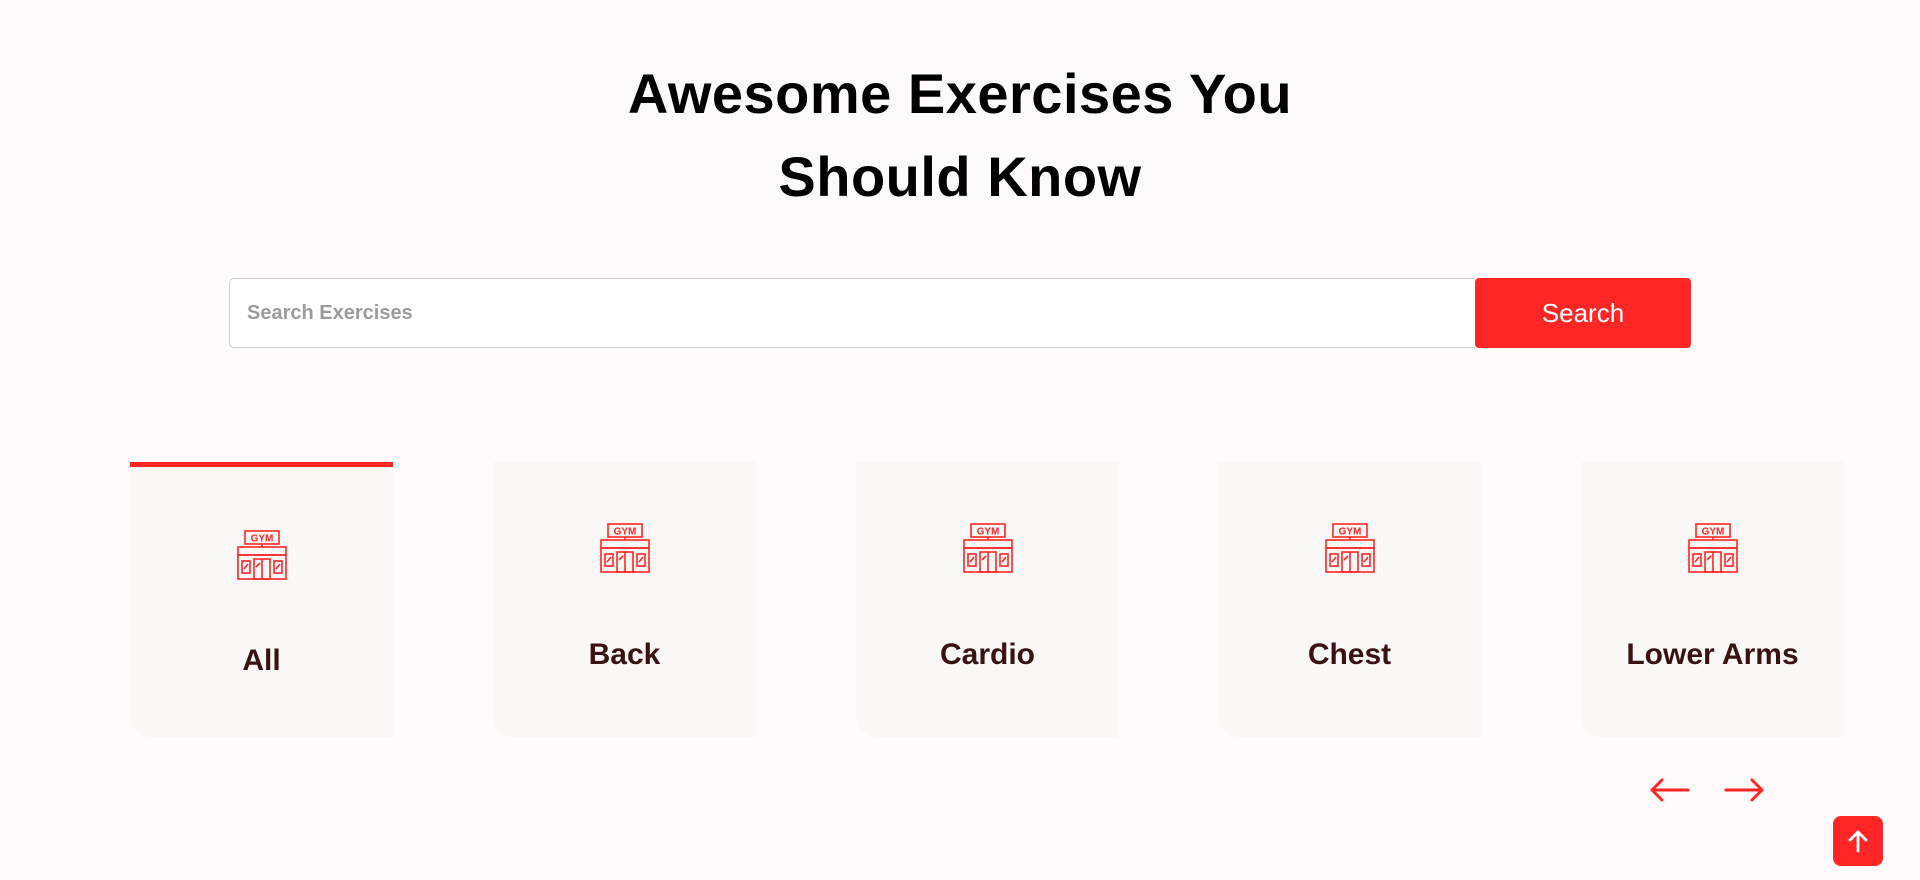 The width and height of the screenshot is (1920, 880). What do you see at coordinates (1583, 313) in the screenshot?
I see `search-button: Search` at bounding box center [1583, 313].